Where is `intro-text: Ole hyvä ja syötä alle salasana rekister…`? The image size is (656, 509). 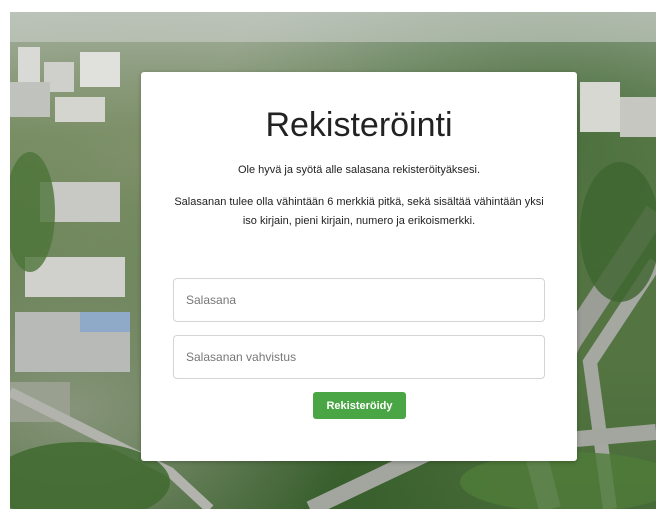 intro-text: Ole hyvä ja syötä alle salasana rekister… is located at coordinates (359, 170).